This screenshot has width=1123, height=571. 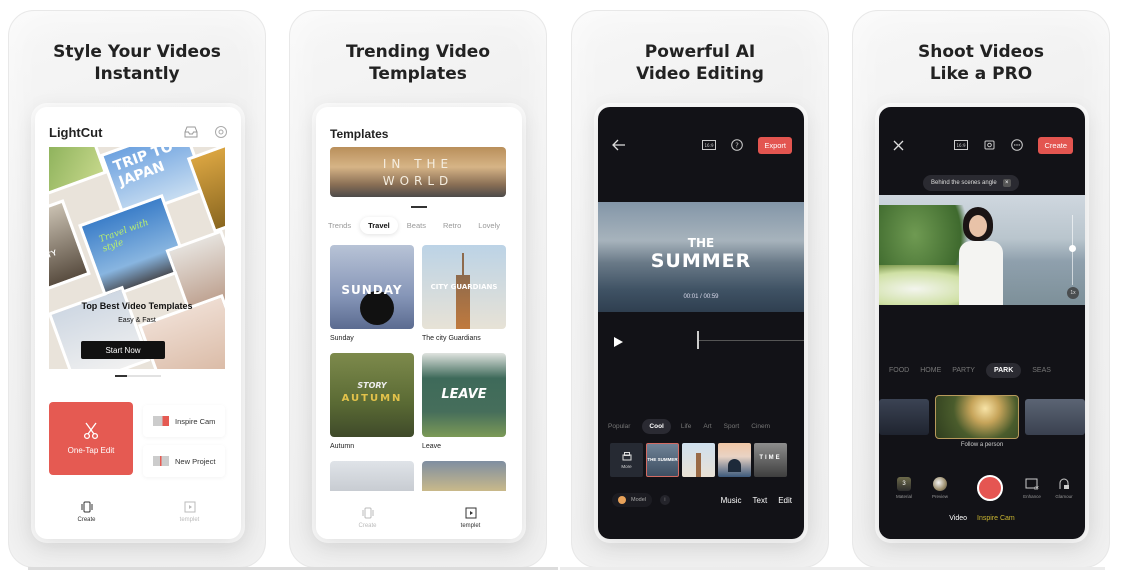 What do you see at coordinates (760, 500) in the screenshot?
I see `text-button: Text` at bounding box center [760, 500].